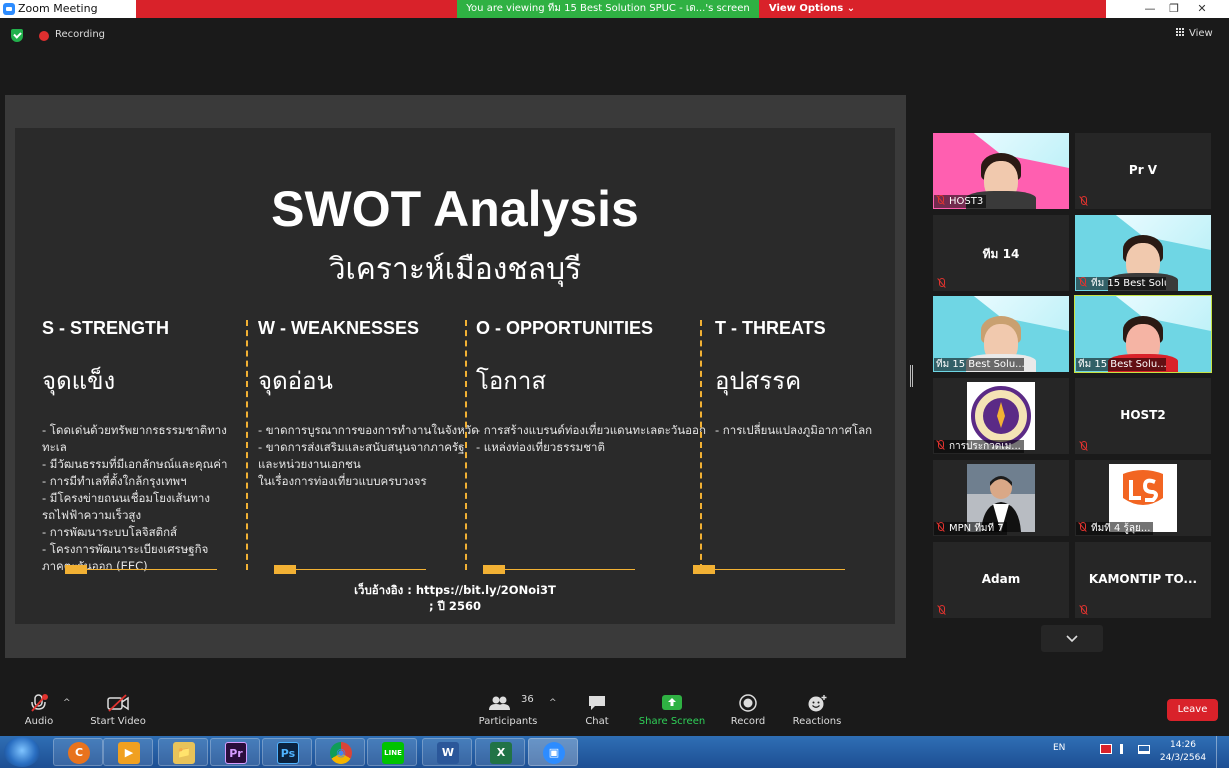 The width and height of the screenshot is (1229, 768). Describe the element at coordinates (1124, 749) in the screenshot. I see `volume-icon` at that location.